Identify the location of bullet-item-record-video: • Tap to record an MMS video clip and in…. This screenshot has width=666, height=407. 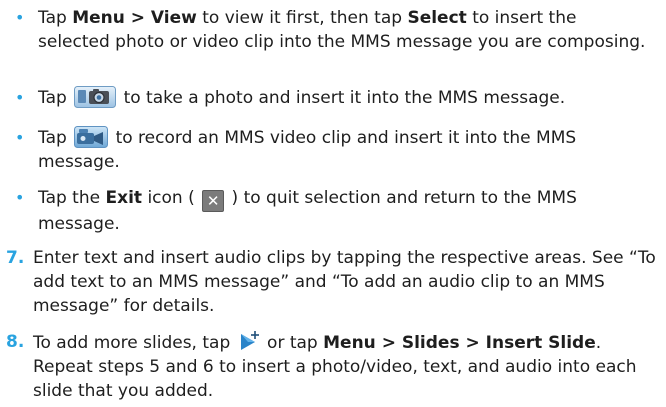
(331, 150).